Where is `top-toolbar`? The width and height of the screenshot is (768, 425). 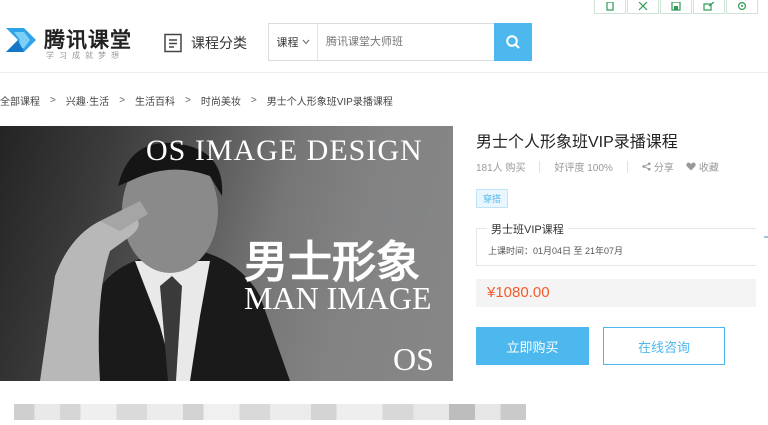
top-toolbar is located at coordinates (676, 7).